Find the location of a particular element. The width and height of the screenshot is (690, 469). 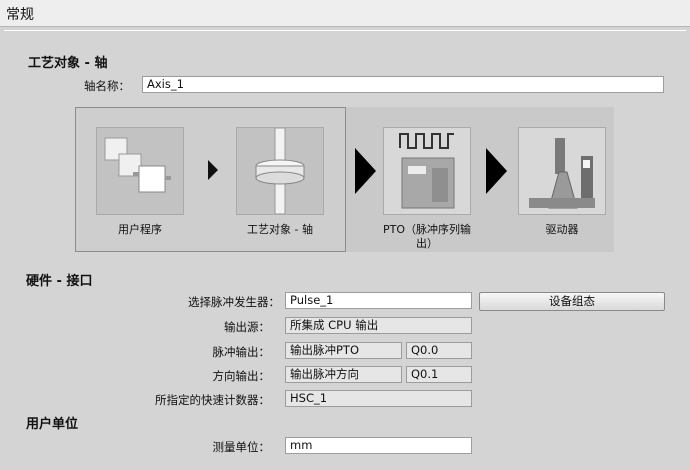

pulse-output-label: 脉冲输出： is located at coordinates (241, 352).